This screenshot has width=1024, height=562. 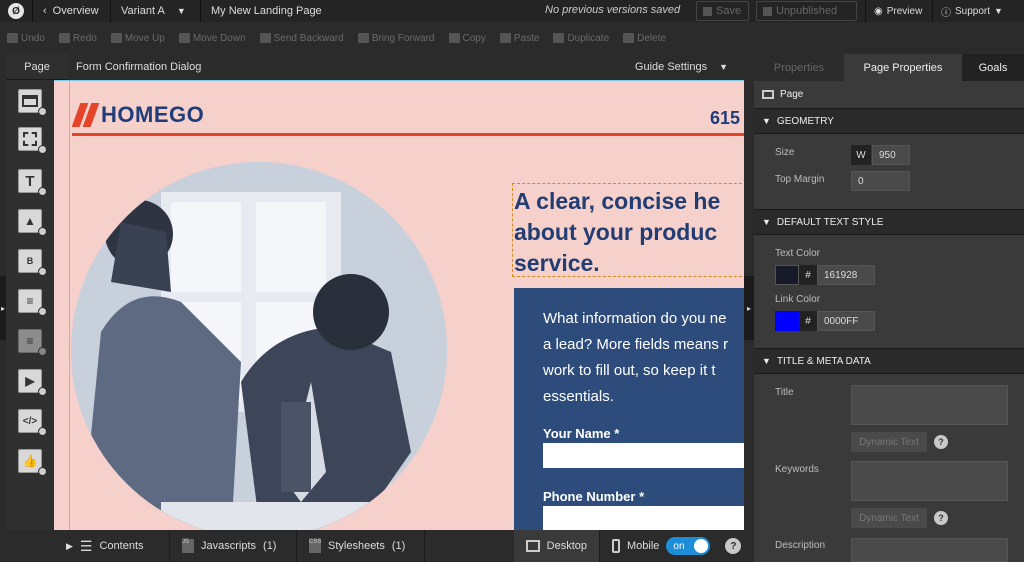 What do you see at coordinates (78, 38) in the screenshot?
I see `redo-button: Redo` at bounding box center [78, 38].